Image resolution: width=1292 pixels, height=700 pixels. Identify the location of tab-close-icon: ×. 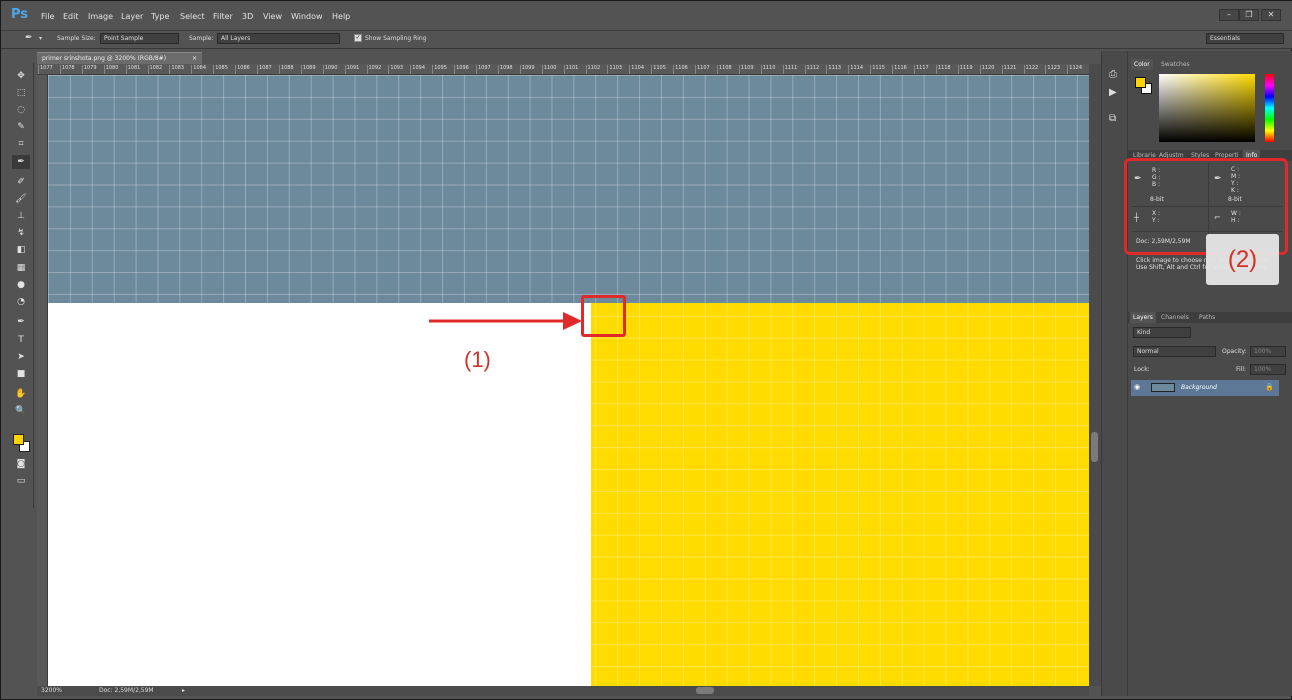
(194, 58).